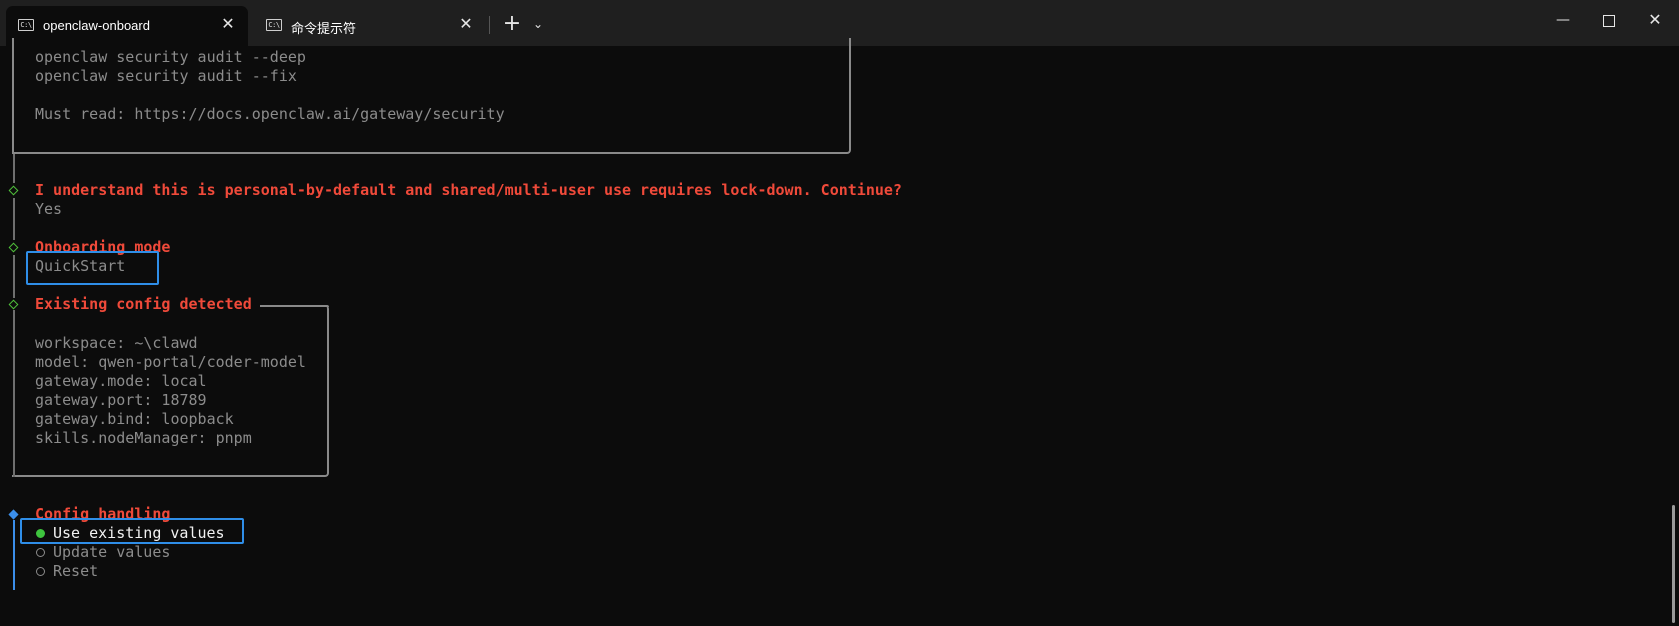 Image resolution: width=1679 pixels, height=626 pixels. Describe the element at coordinates (170, 362) in the screenshot. I see `config-line: model: qwen-portal/coder-model` at that location.